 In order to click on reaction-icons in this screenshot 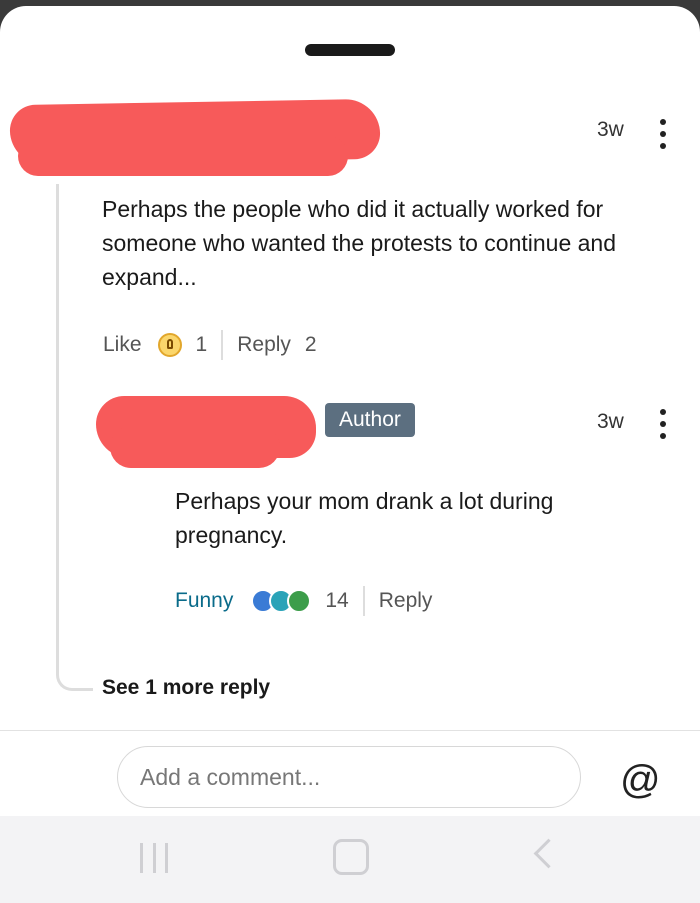, I will do `click(281, 601)`.